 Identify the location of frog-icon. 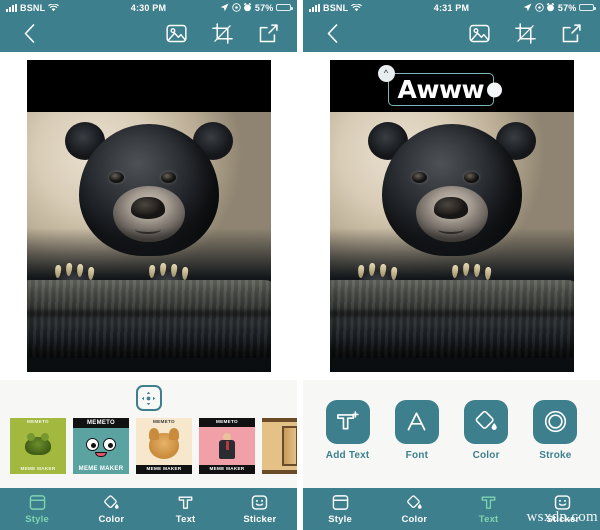
(38, 446).